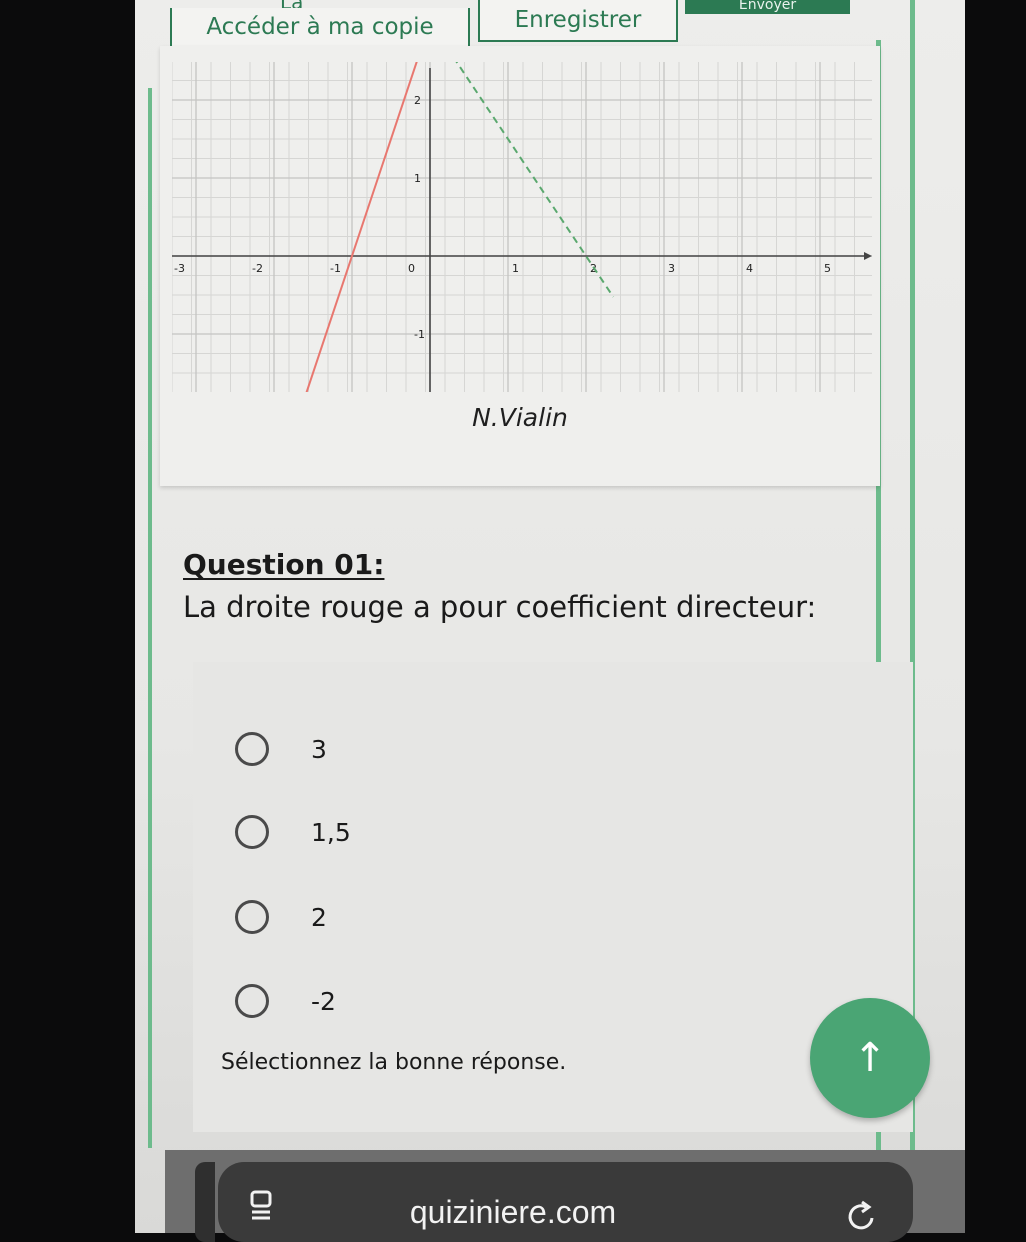  I want to click on arrow-up-icon: ↑, so click(870, 1058).